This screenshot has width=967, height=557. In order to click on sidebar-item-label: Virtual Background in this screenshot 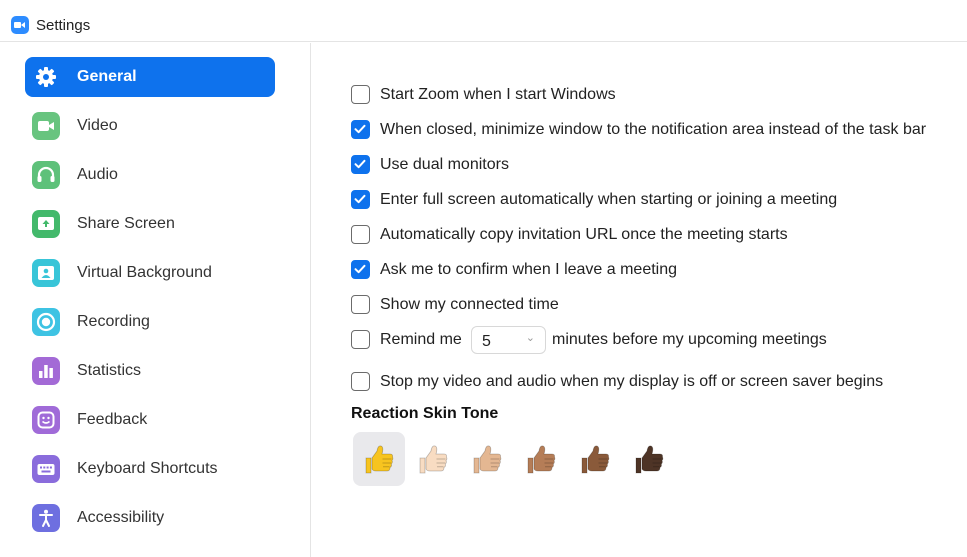, I will do `click(144, 272)`.